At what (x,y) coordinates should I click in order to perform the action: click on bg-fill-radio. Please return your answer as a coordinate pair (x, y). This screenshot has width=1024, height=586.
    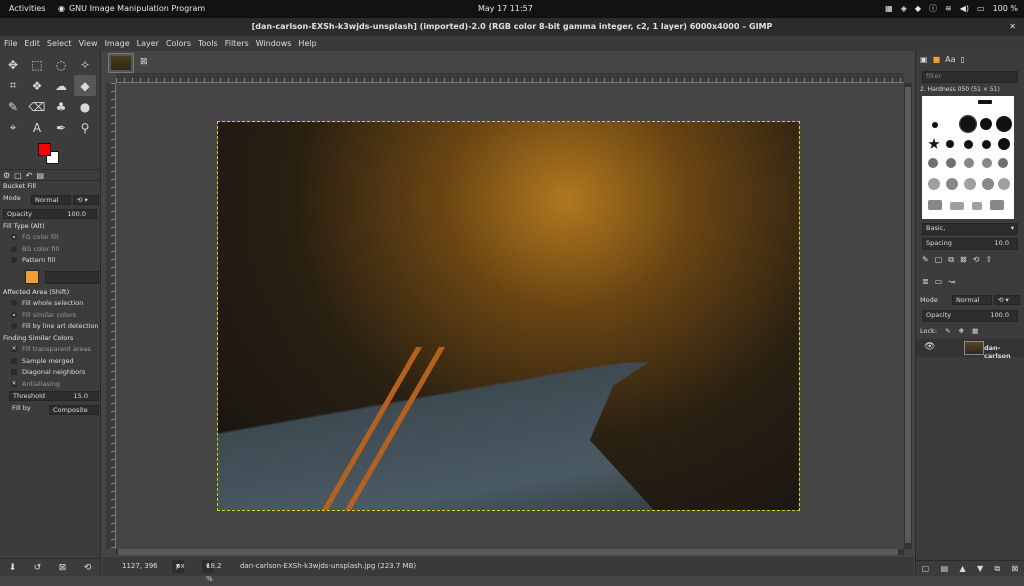
    Looking at the image, I should click on (14, 248).